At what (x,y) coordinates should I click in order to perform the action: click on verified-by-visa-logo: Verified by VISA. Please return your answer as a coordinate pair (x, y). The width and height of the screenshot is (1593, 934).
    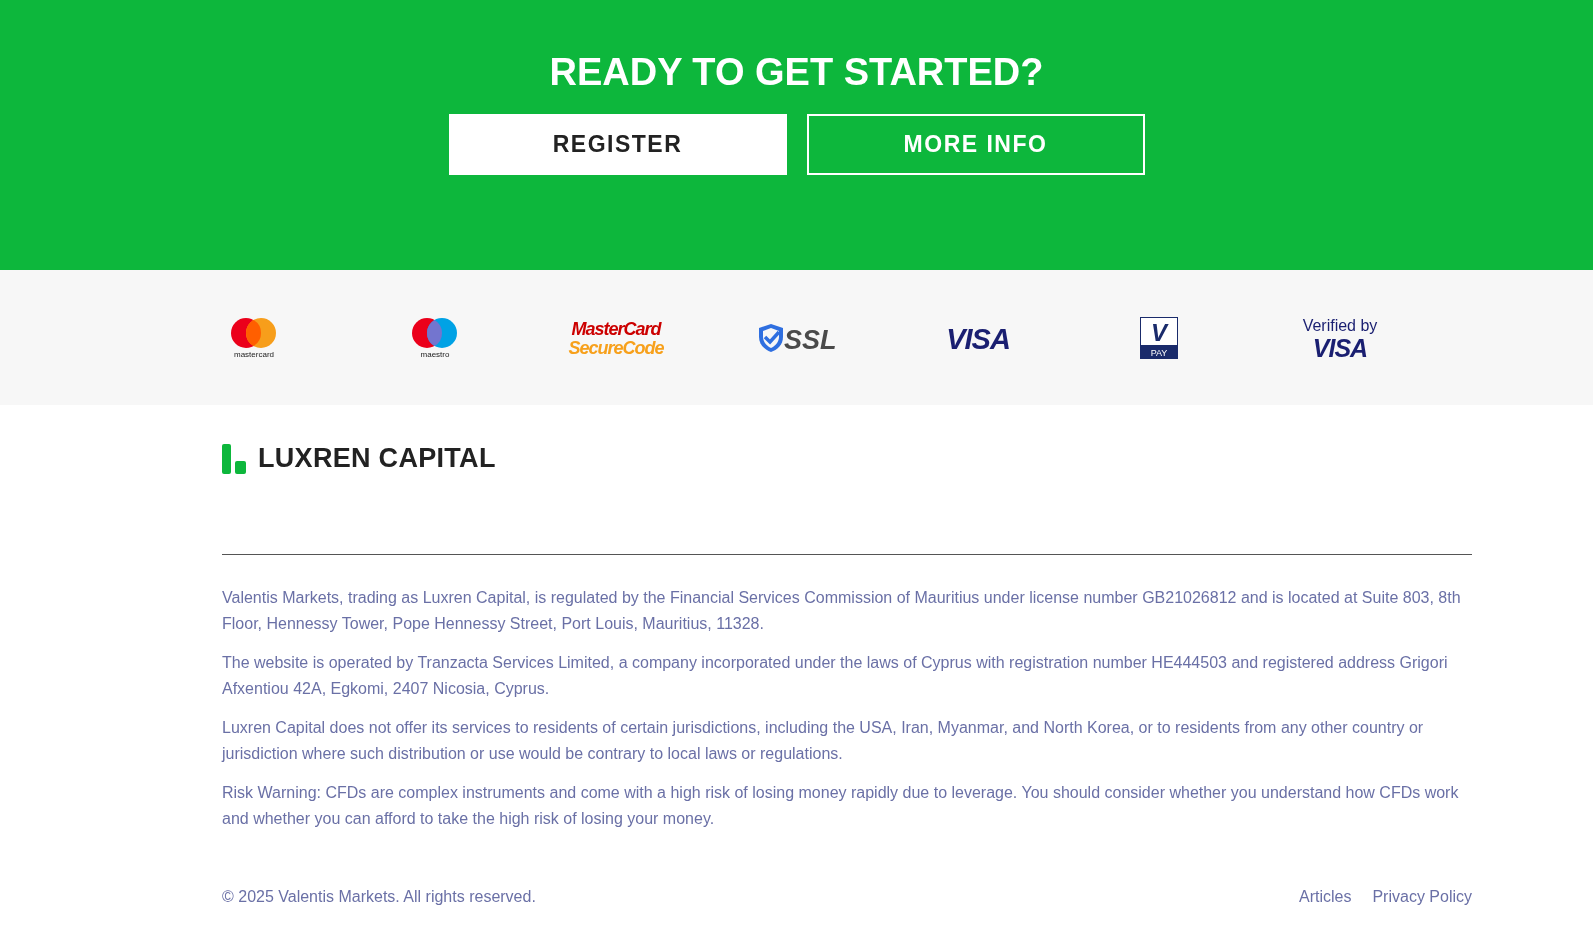
    Looking at the image, I should click on (1339, 337).